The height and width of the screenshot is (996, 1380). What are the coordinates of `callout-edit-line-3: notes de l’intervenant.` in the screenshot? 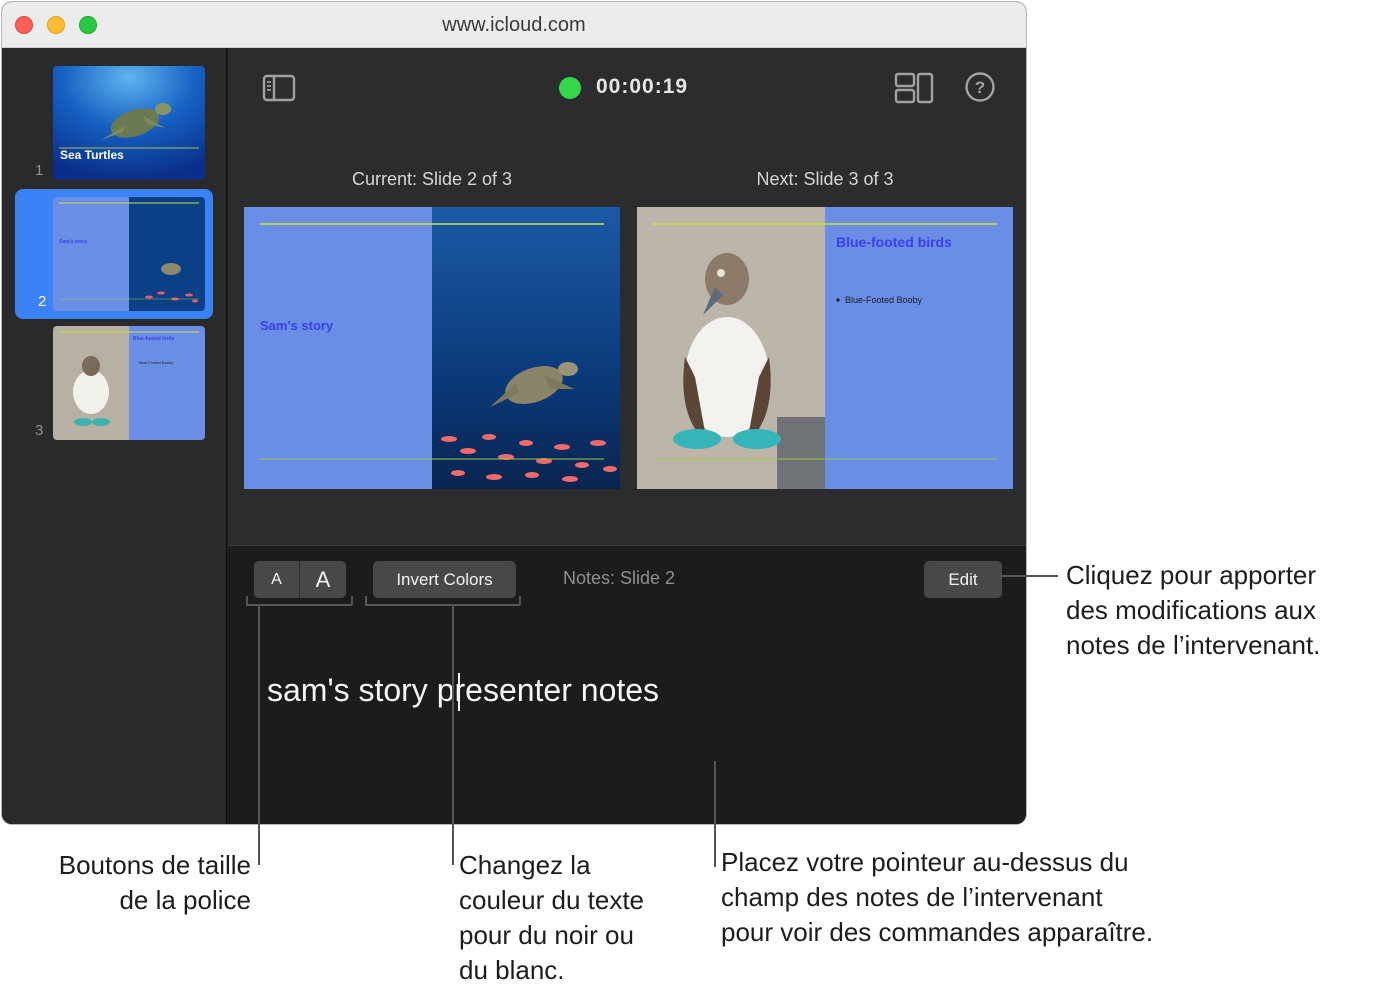 It's located at (1193, 645).